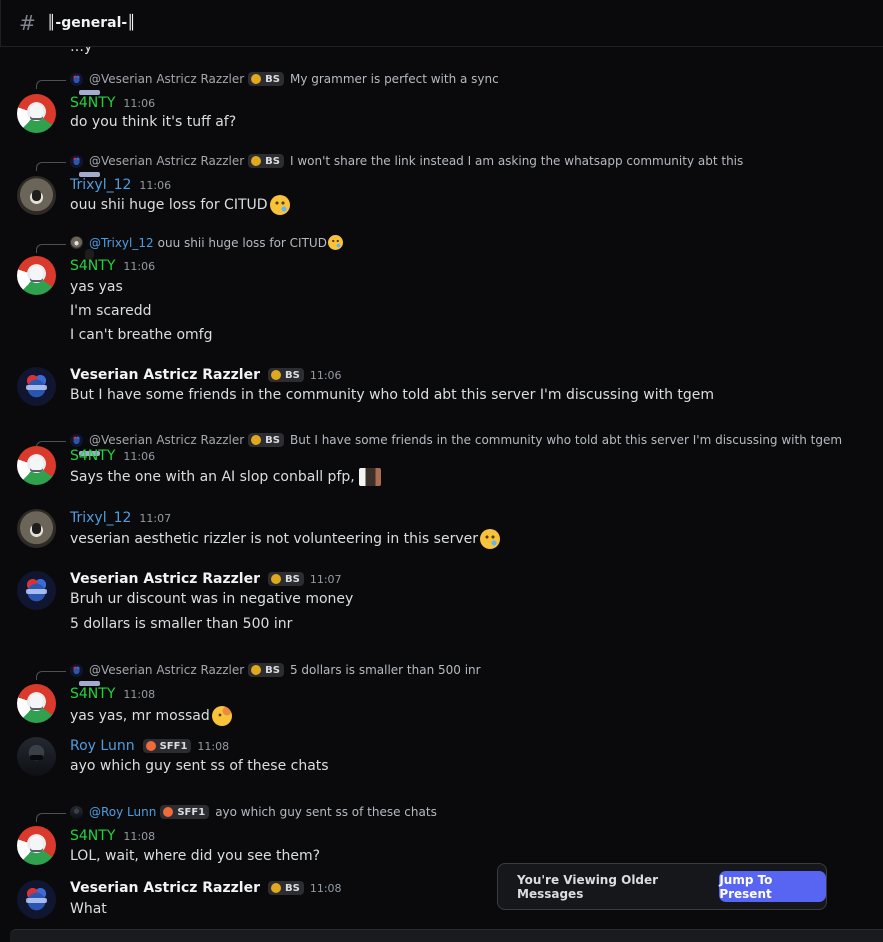 The height and width of the screenshot is (942, 883). What do you see at coordinates (27, 23) in the screenshot?
I see `hash-icon: #` at bounding box center [27, 23].